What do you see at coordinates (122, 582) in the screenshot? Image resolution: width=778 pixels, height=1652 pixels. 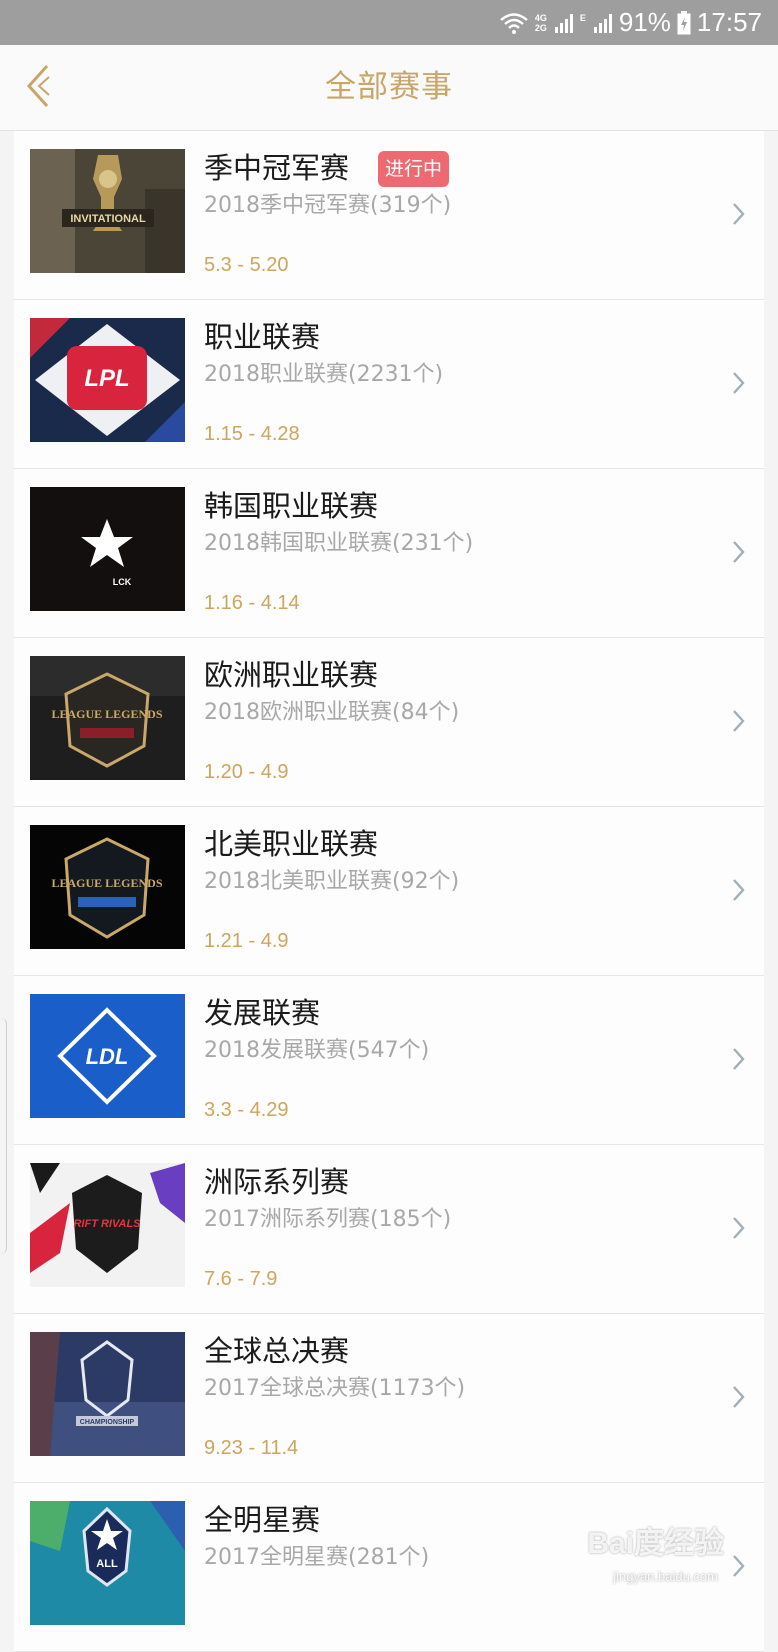 I see `lck-logo-text: LCK` at bounding box center [122, 582].